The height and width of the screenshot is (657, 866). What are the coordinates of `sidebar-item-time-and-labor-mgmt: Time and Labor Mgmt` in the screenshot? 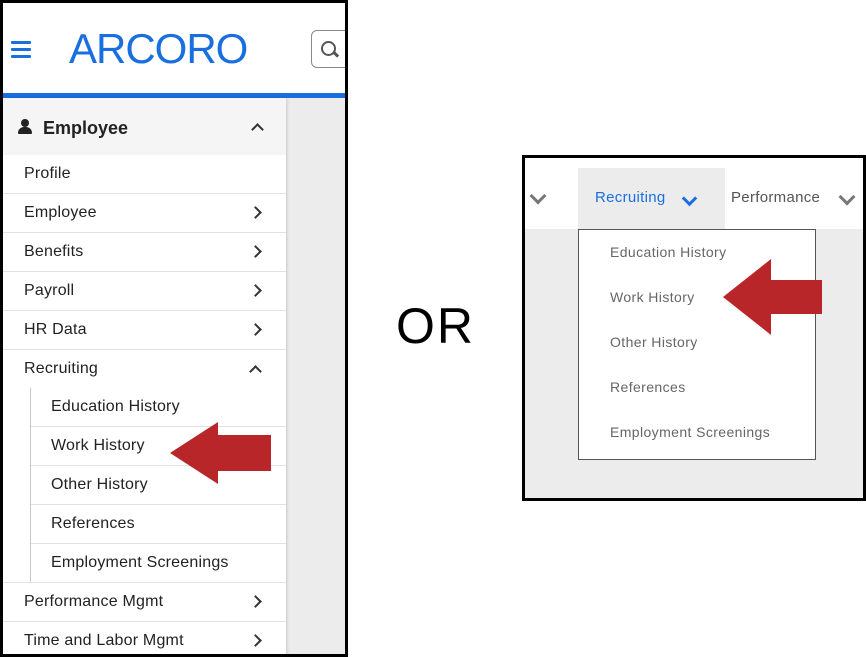 It's located at (144, 638).